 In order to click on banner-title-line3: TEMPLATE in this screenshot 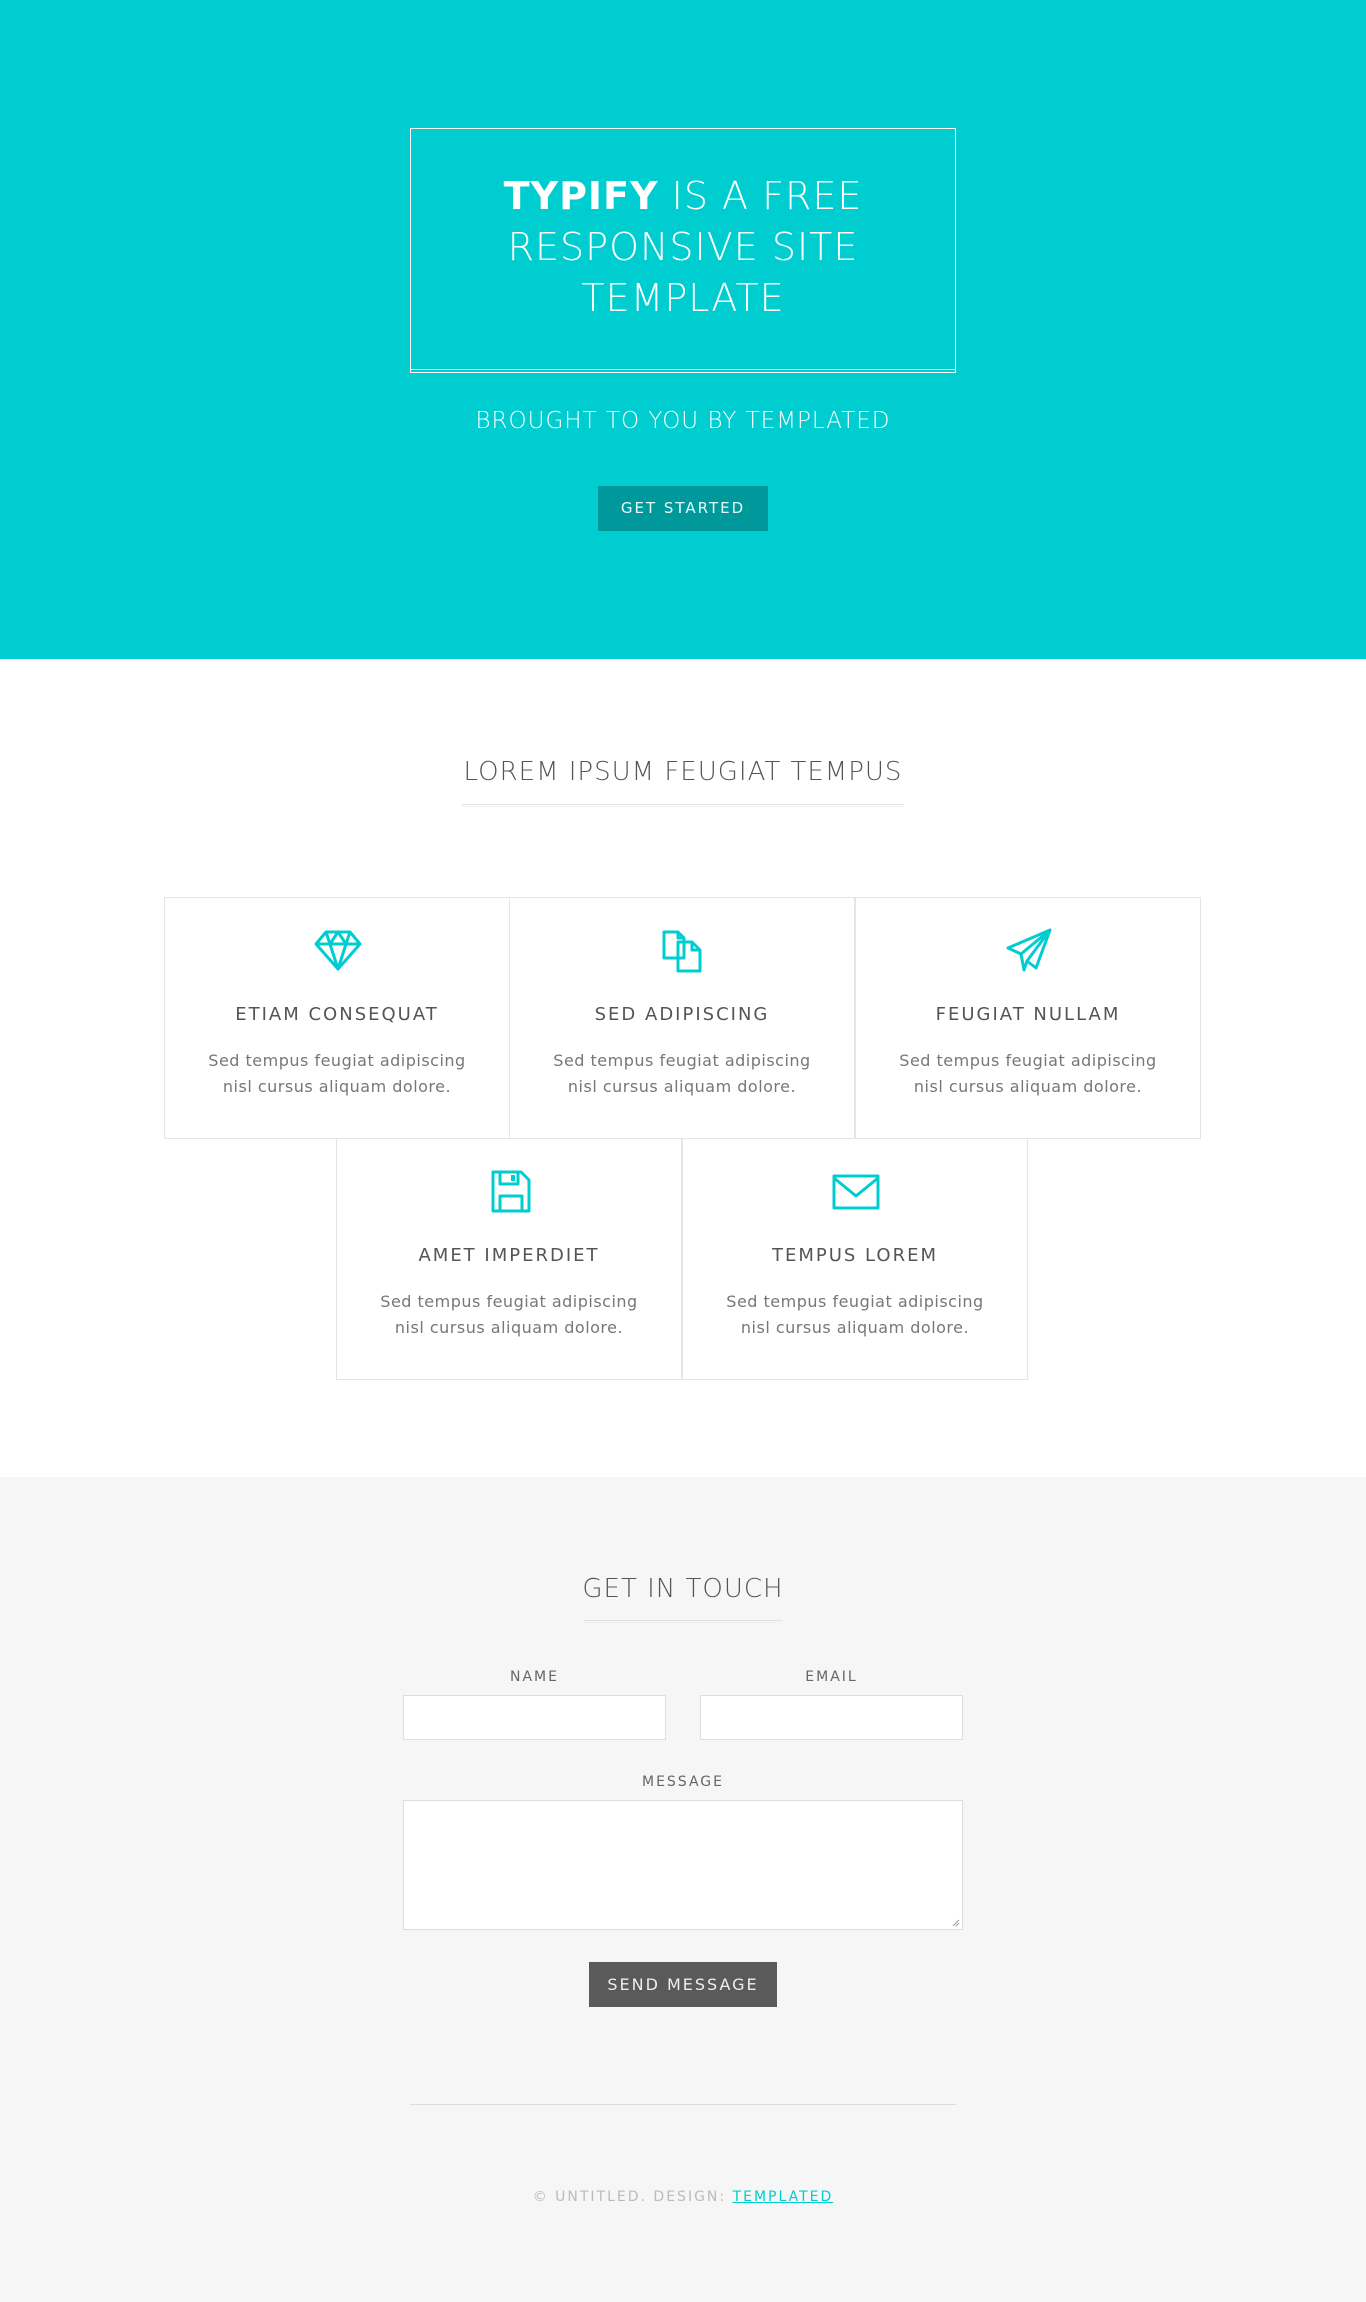, I will do `click(683, 298)`.